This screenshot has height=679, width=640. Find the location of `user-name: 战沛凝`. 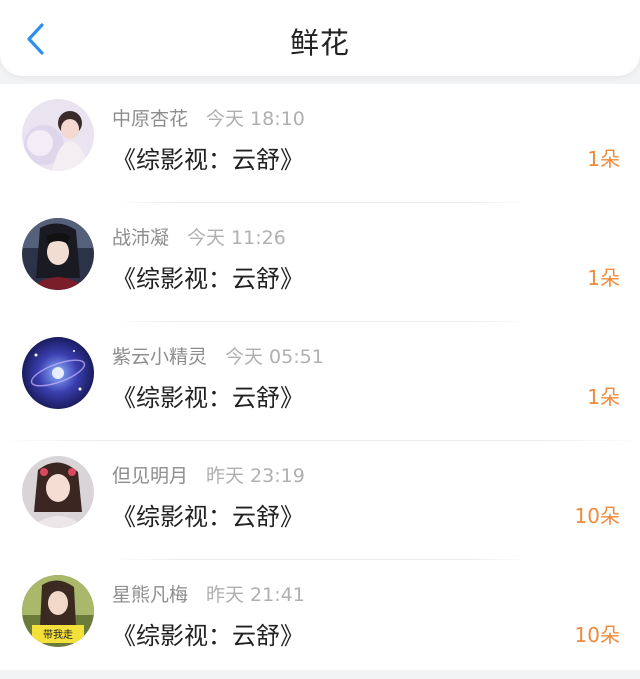

user-name: 战沛凝 is located at coordinates (141, 238).